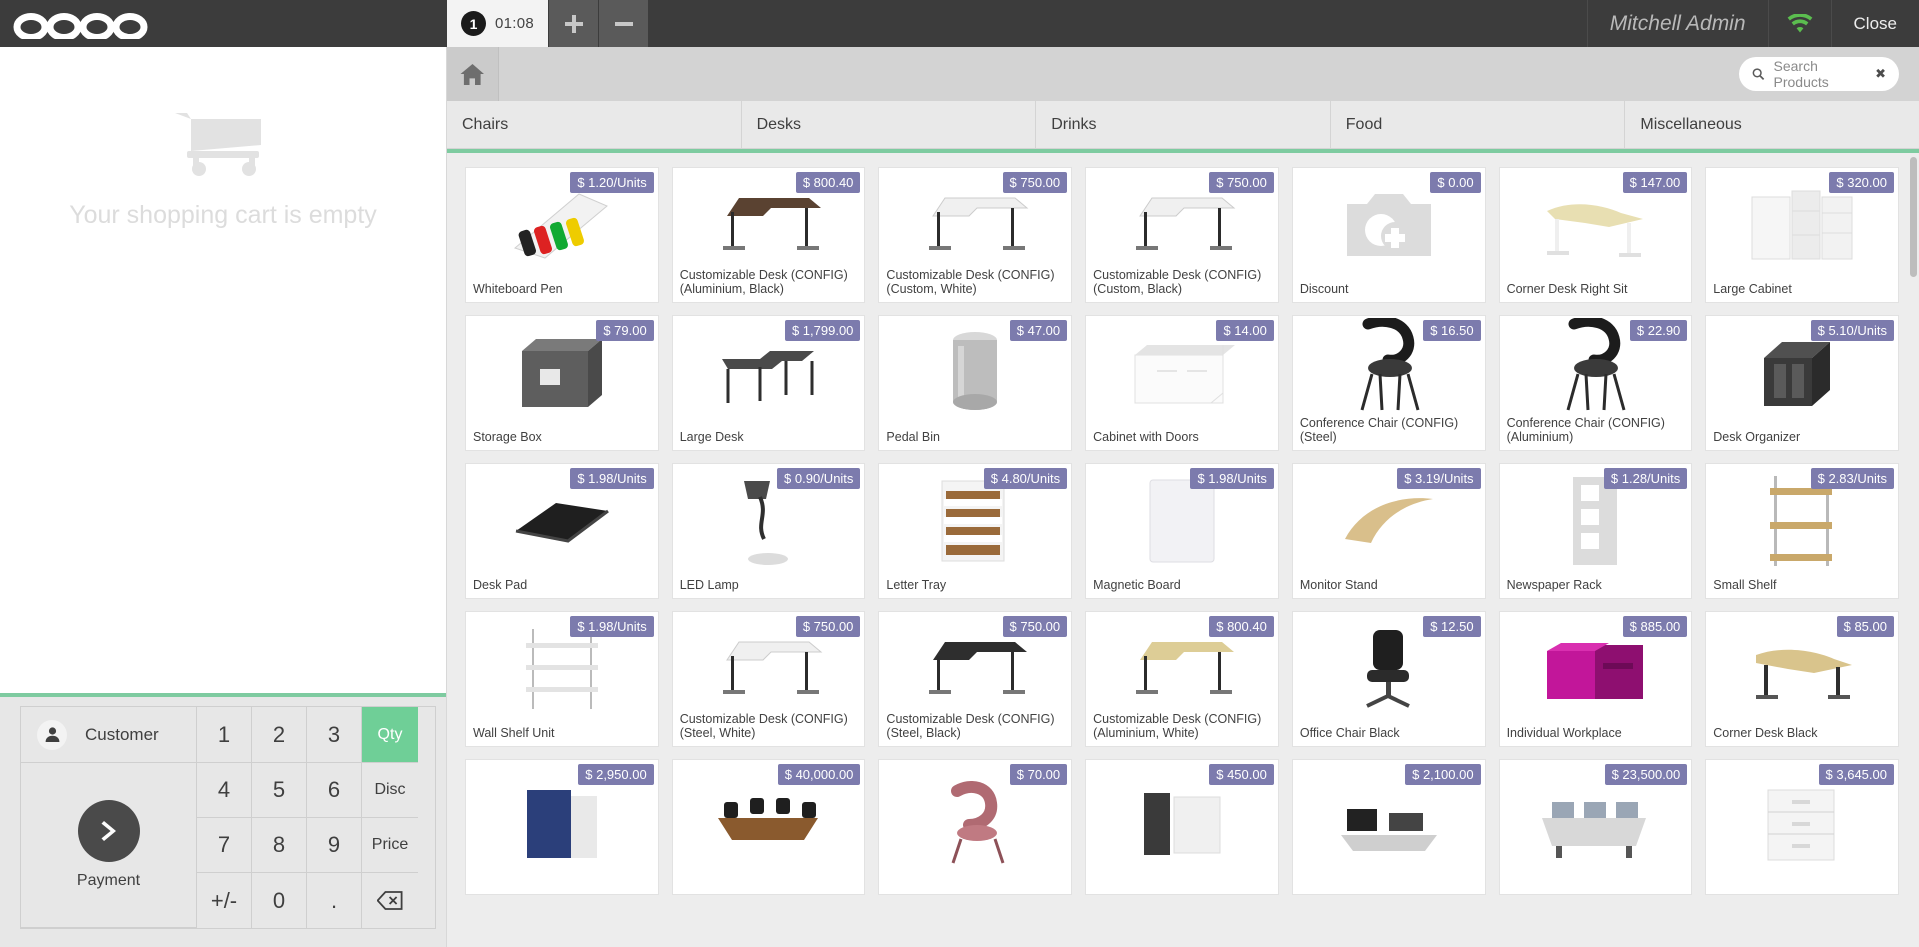 Image resolution: width=1919 pixels, height=947 pixels. What do you see at coordinates (279, 845) in the screenshot?
I see `numpad-key-8: 8` at bounding box center [279, 845].